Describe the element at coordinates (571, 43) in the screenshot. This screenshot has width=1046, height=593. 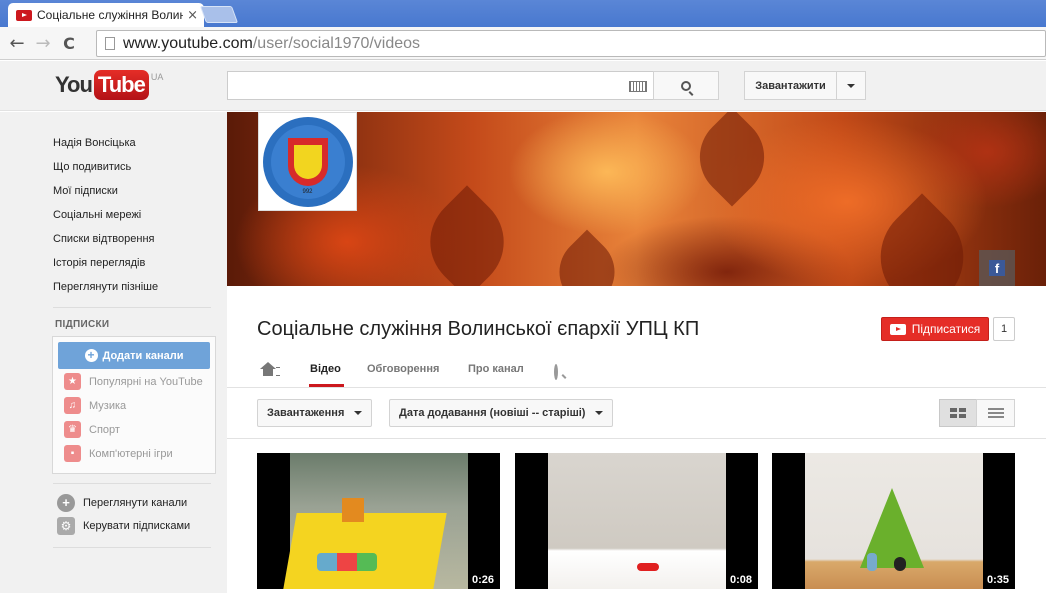
I see `address-bar: www.youtube.com/user/social1970/videos` at that location.